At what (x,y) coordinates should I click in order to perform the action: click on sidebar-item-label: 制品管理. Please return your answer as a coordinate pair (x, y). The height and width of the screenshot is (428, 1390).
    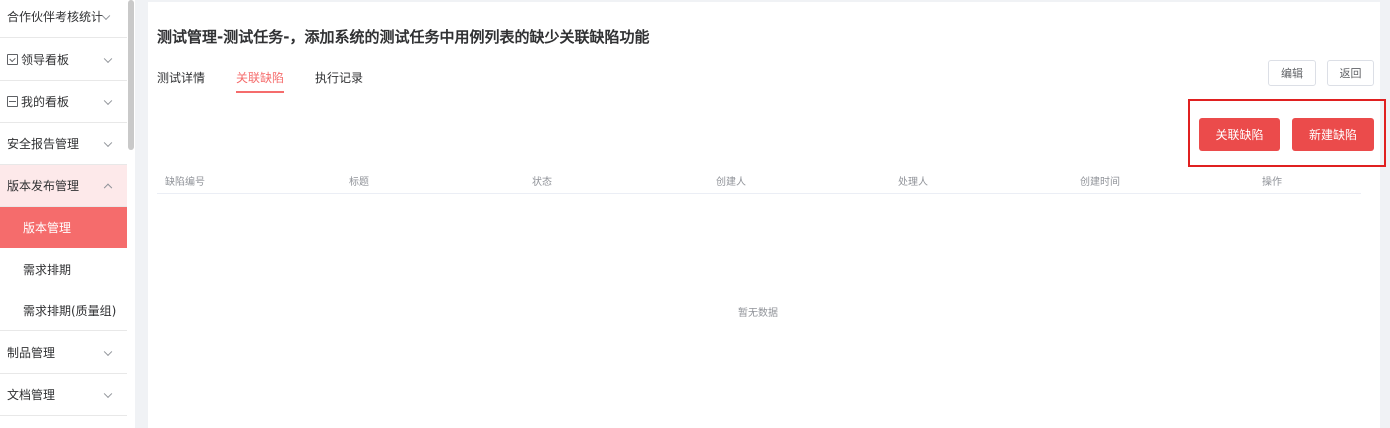
    Looking at the image, I should click on (31, 353).